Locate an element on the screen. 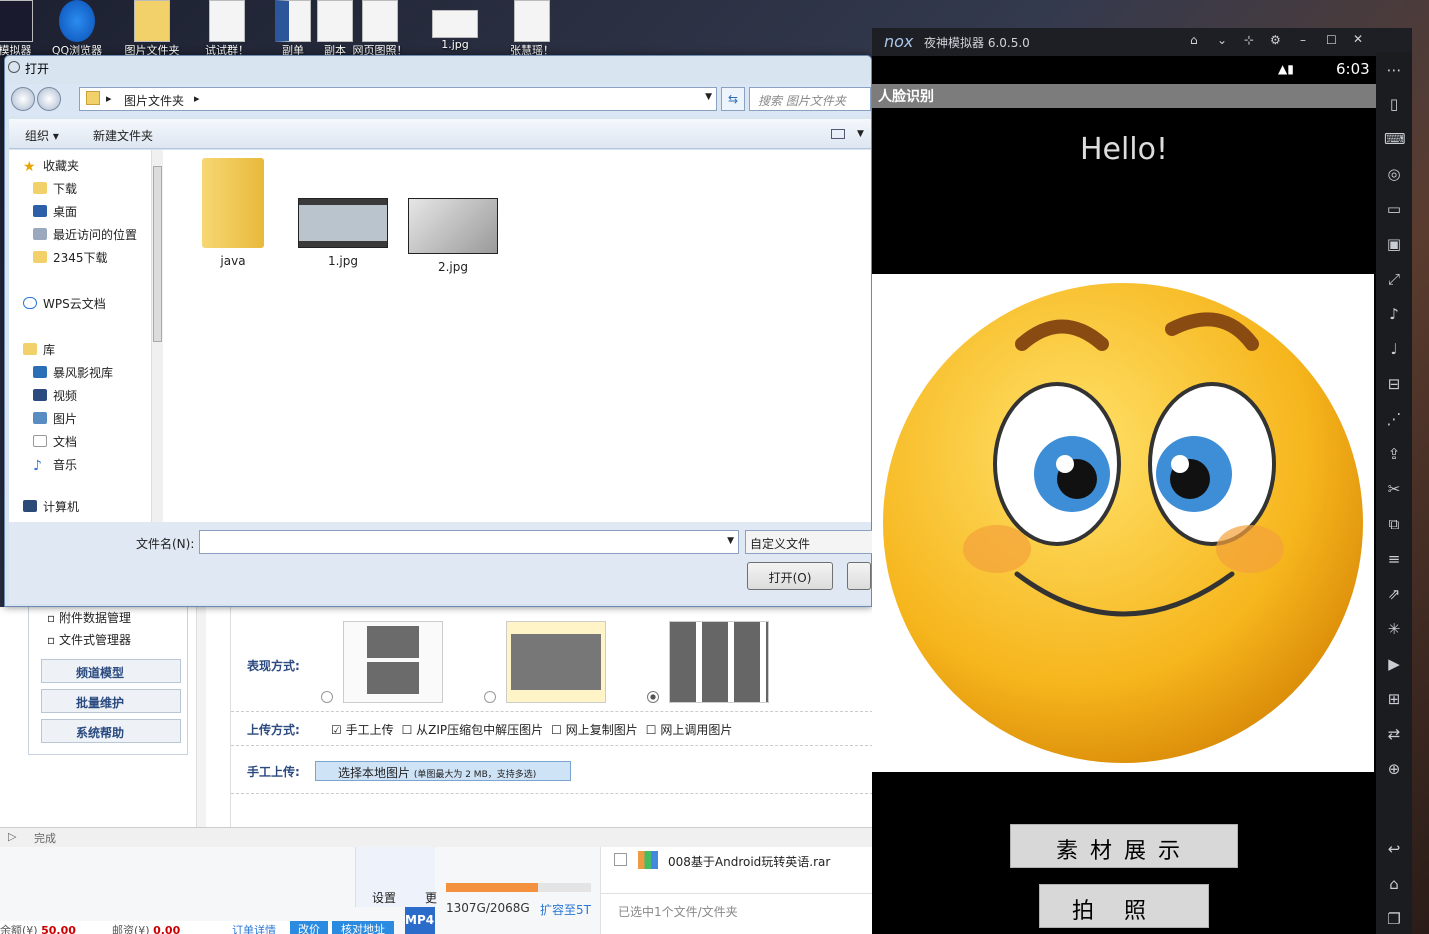  tree-item-file-manager: ▫ 文件式管理器 is located at coordinates (89, 639).